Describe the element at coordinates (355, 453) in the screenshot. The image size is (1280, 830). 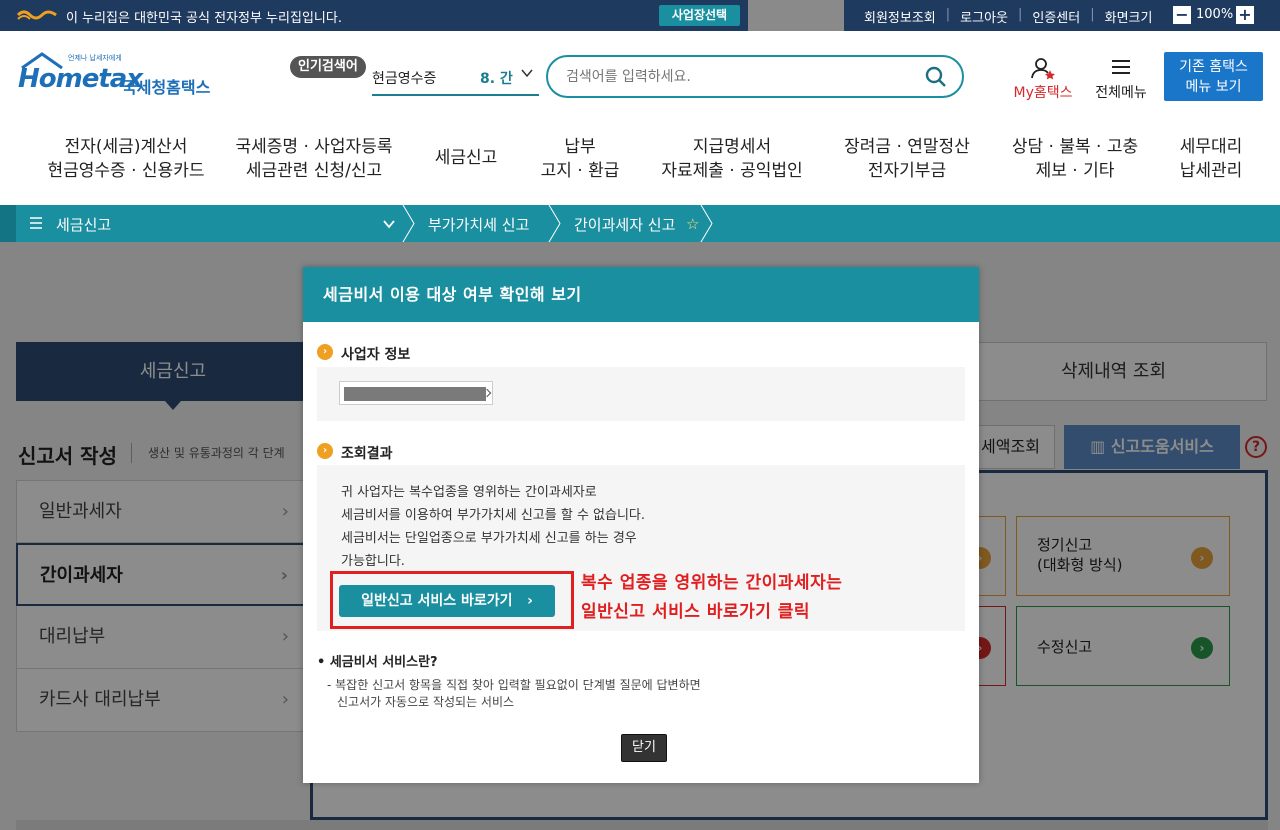
I see `result-title: › 조회결과` at that location.